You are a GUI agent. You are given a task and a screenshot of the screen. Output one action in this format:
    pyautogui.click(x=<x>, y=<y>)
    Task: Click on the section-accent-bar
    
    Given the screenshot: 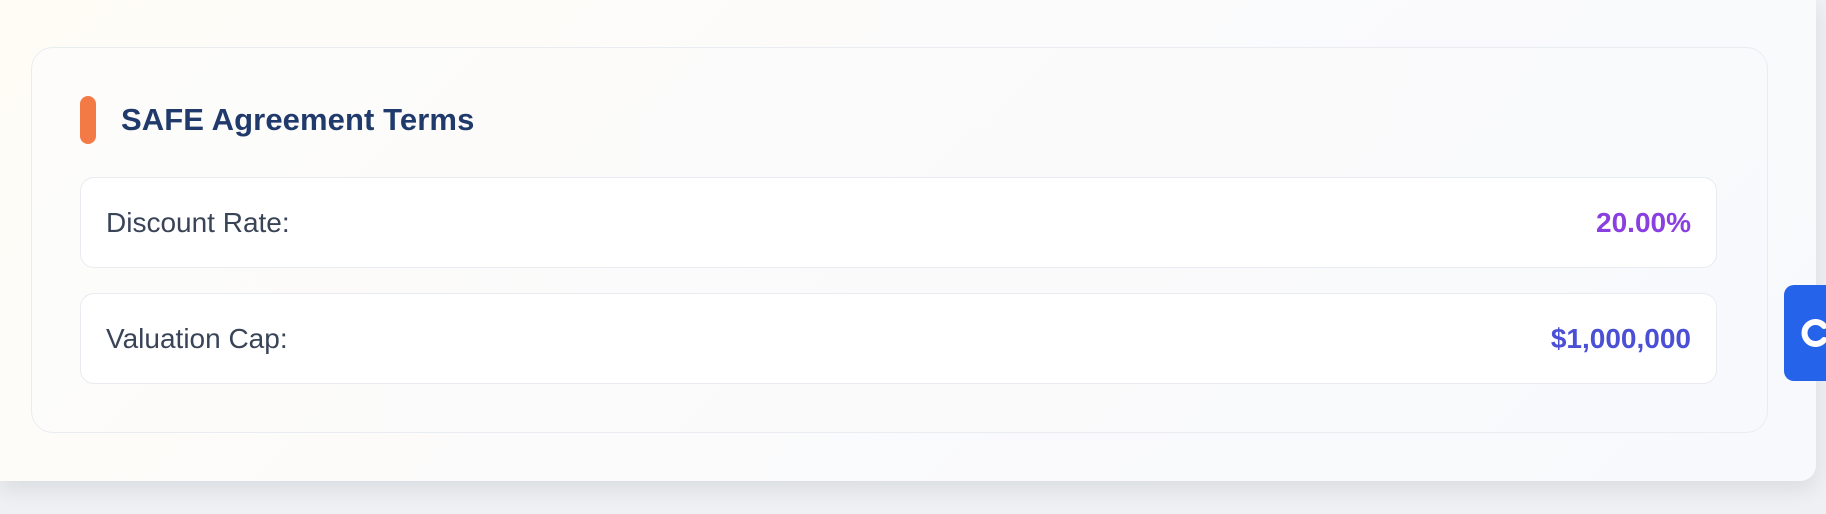 What is the action you would take?
    pyautogui.click(x=88, y=120)
    